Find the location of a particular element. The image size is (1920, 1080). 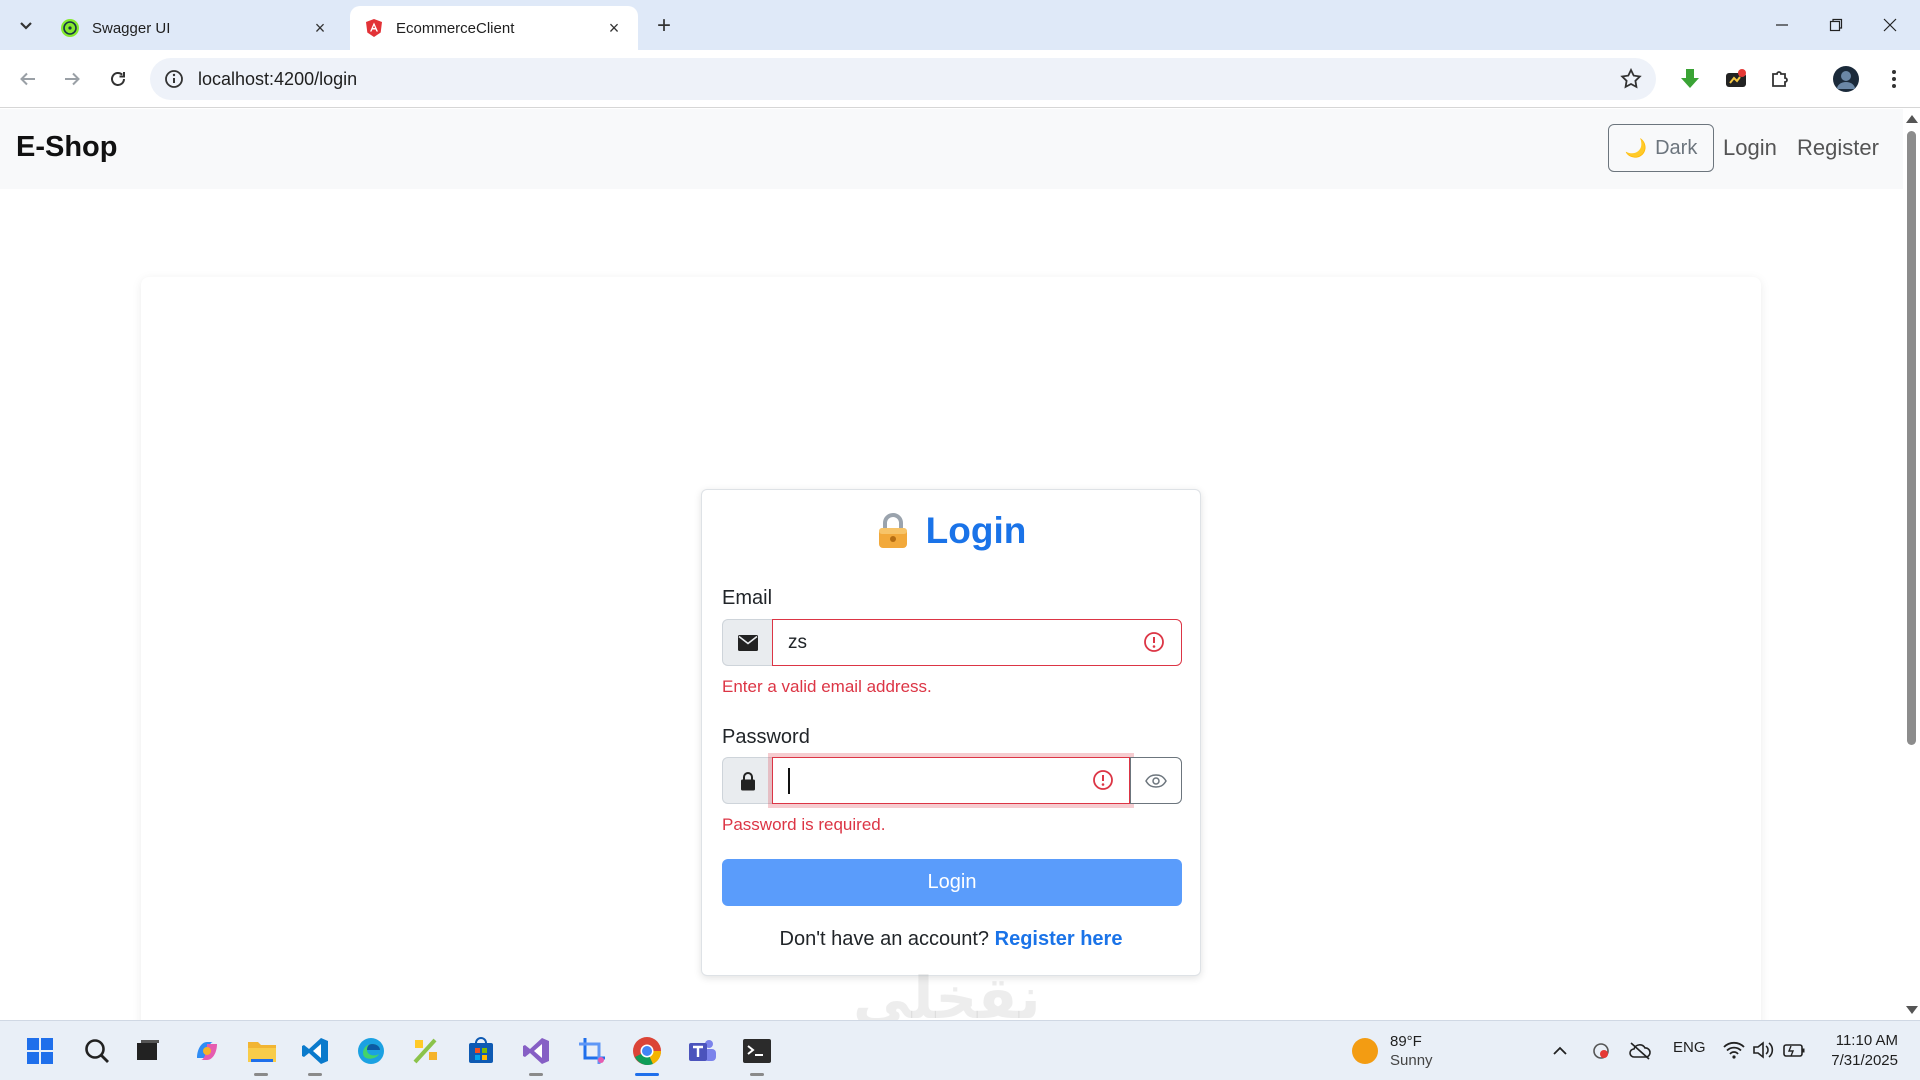

password-error-message: Password is required. is located at coordinates (804, 824).